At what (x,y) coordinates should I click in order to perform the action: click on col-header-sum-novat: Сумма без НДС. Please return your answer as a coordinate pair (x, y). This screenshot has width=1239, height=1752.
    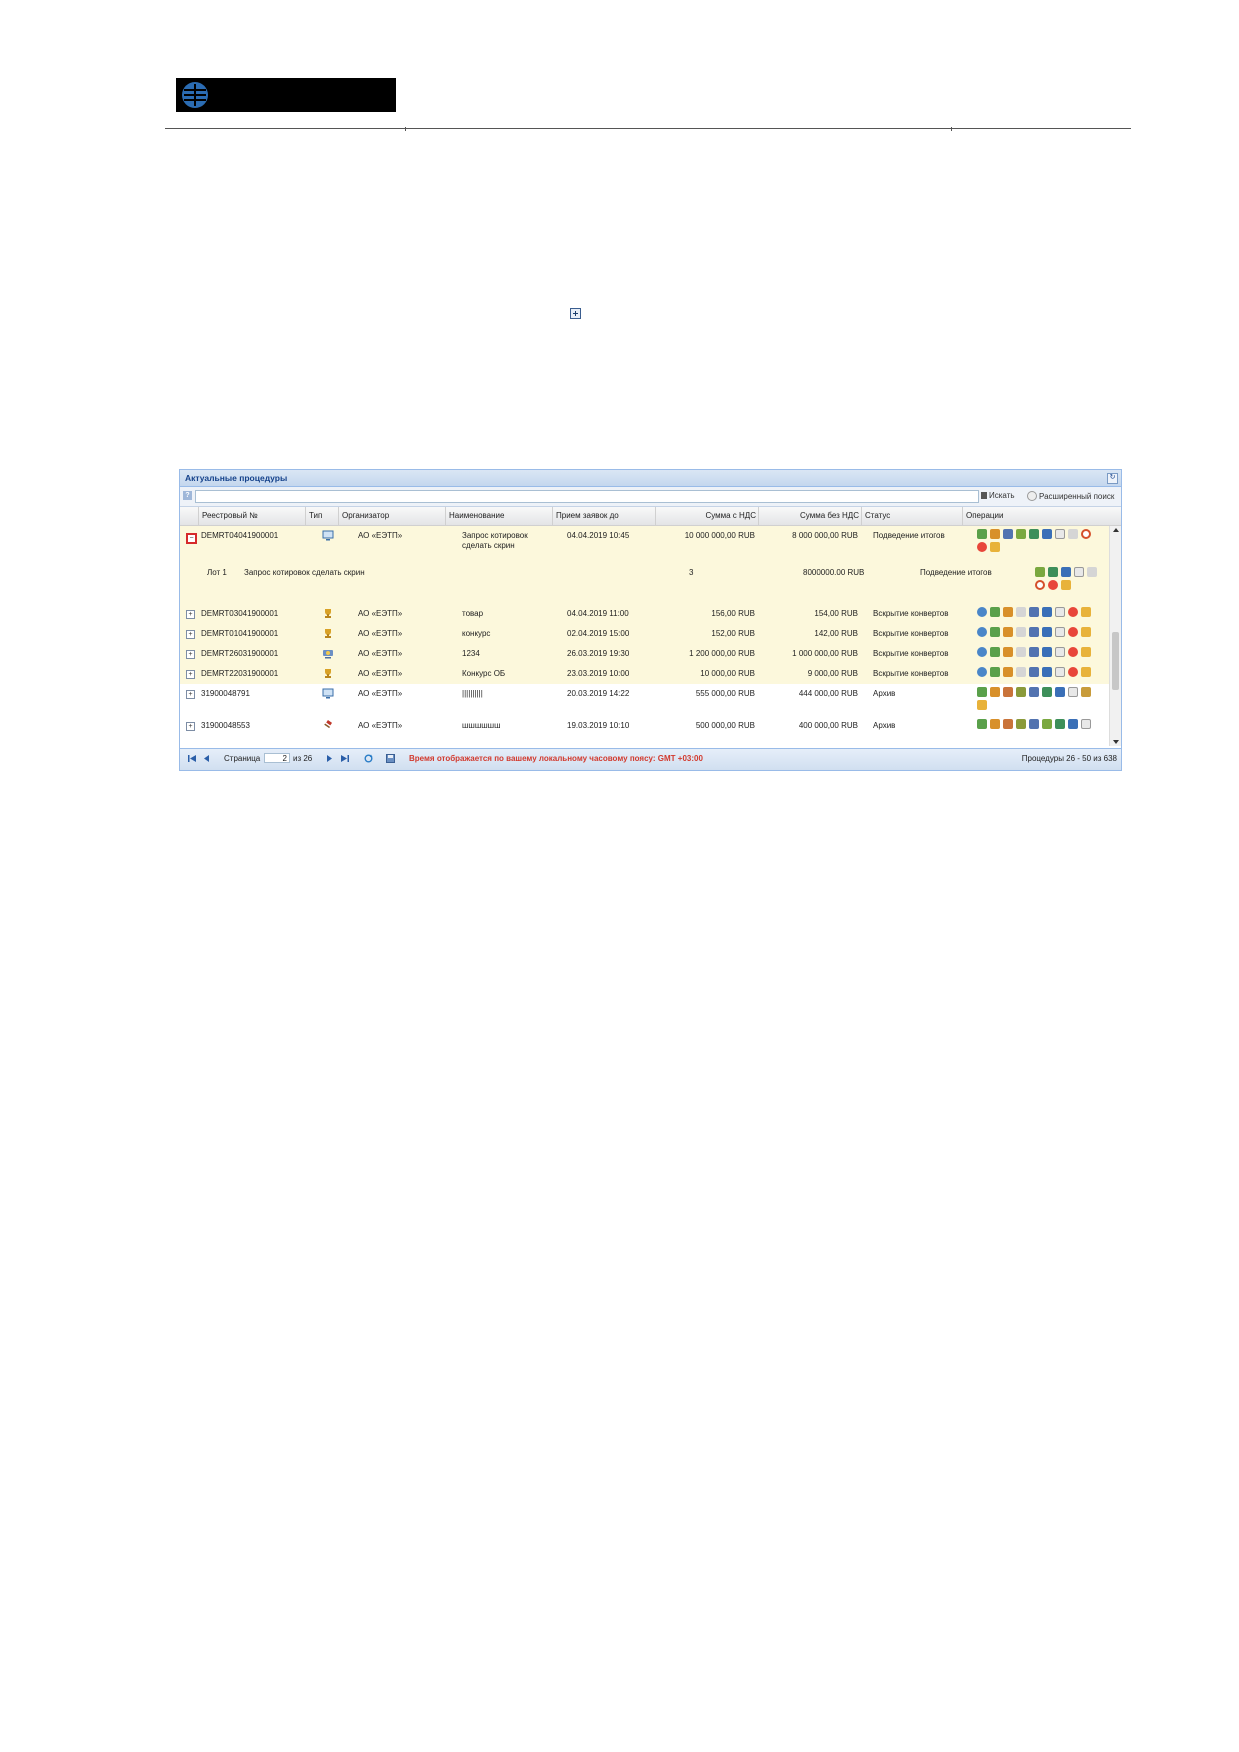
    Looking at the image, I should click on (810, 516).